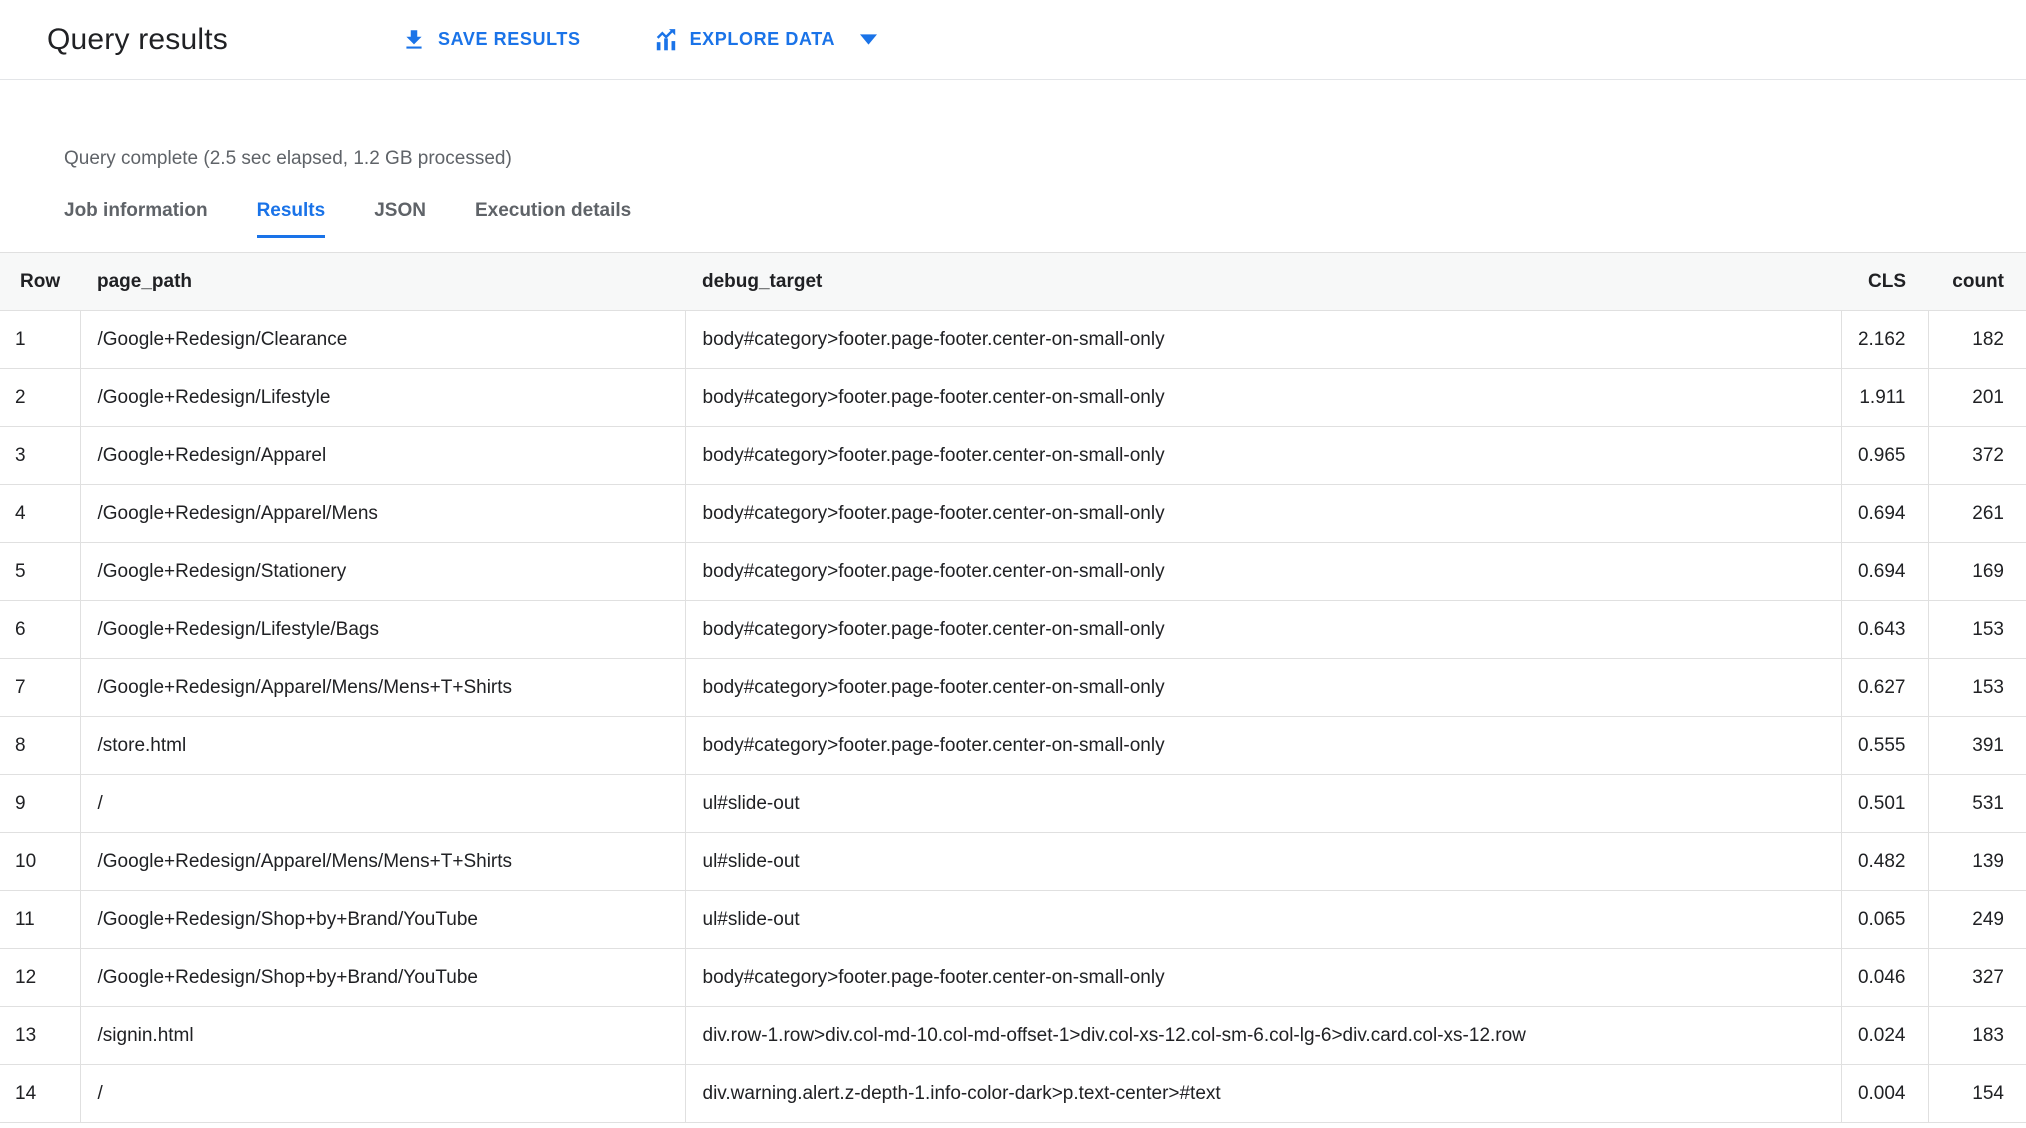 Image resolution: width=2026 pixels, height=1128 pixels. I want to click on cell-count: 182, so click(1977, 339).